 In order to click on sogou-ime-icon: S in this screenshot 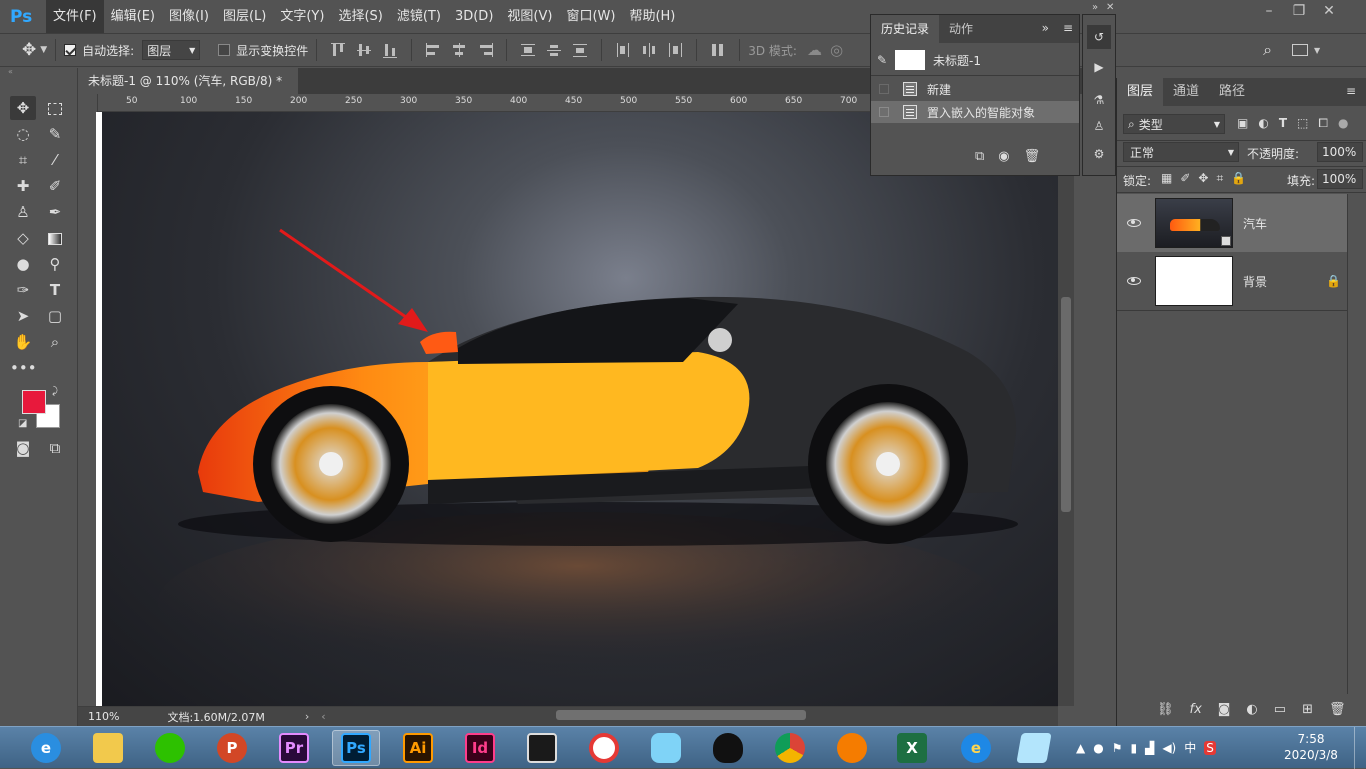, I will do `click(1210, 747)`.